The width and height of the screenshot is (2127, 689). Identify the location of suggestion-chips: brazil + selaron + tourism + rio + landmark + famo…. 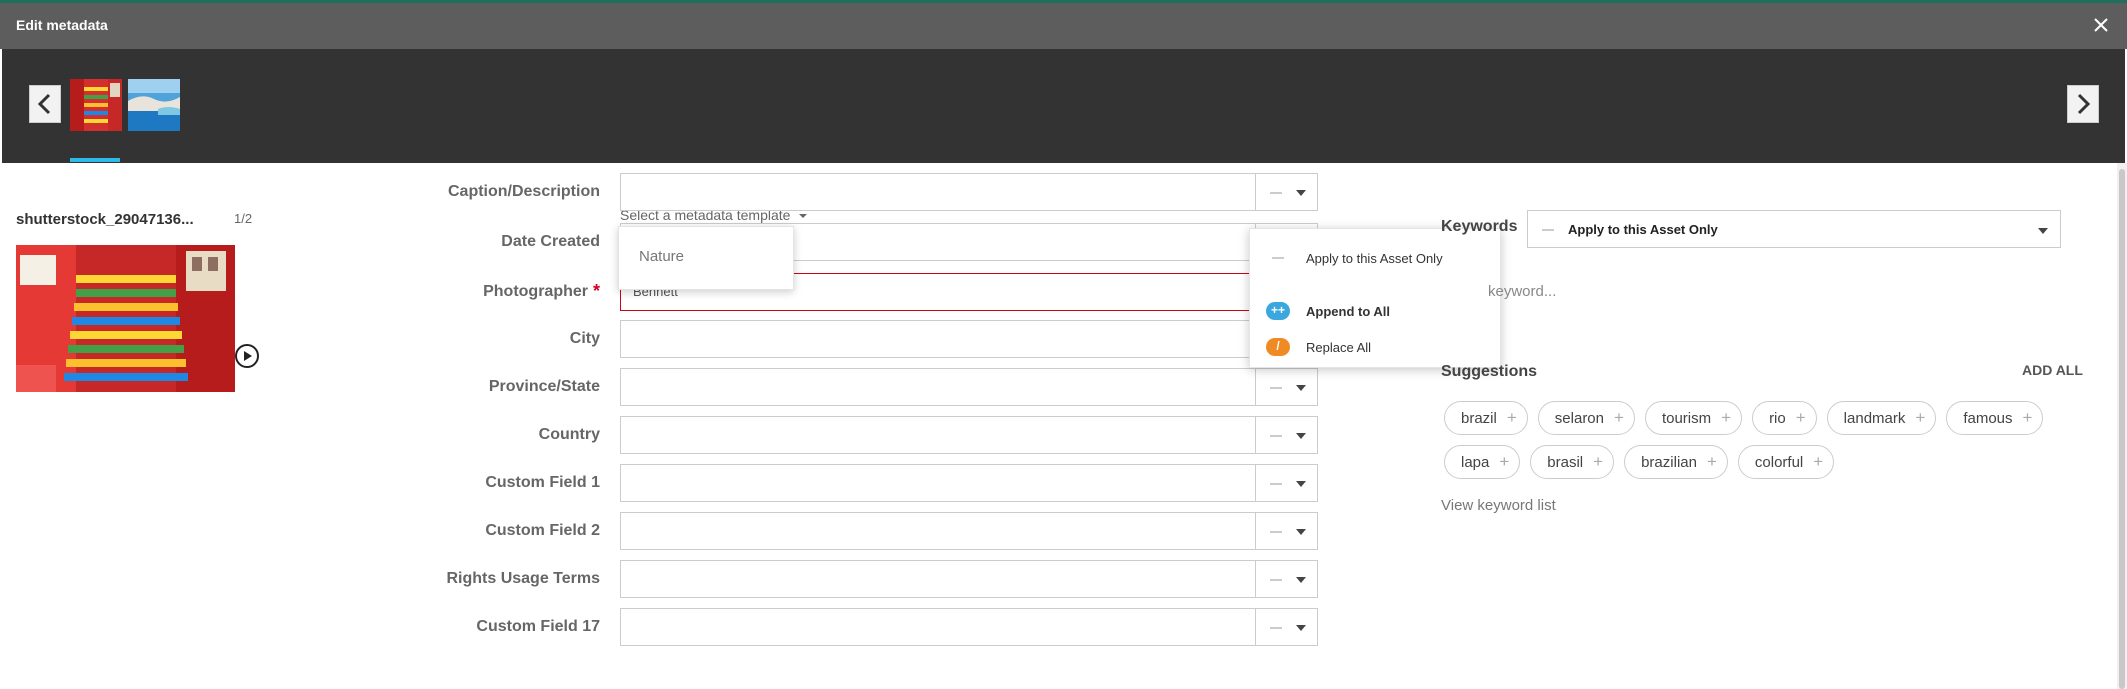
(1764, 445).